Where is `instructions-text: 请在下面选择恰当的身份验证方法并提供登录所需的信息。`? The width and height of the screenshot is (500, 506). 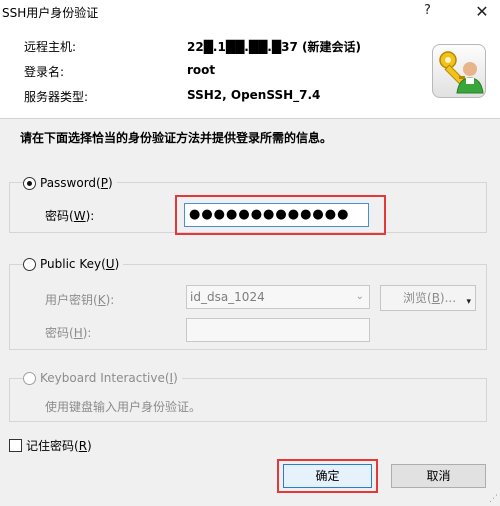
instructions-text: 请在下面选择恰当的身份验证方法并提供登录所需的信息。 is located at coordinates (176, 138).